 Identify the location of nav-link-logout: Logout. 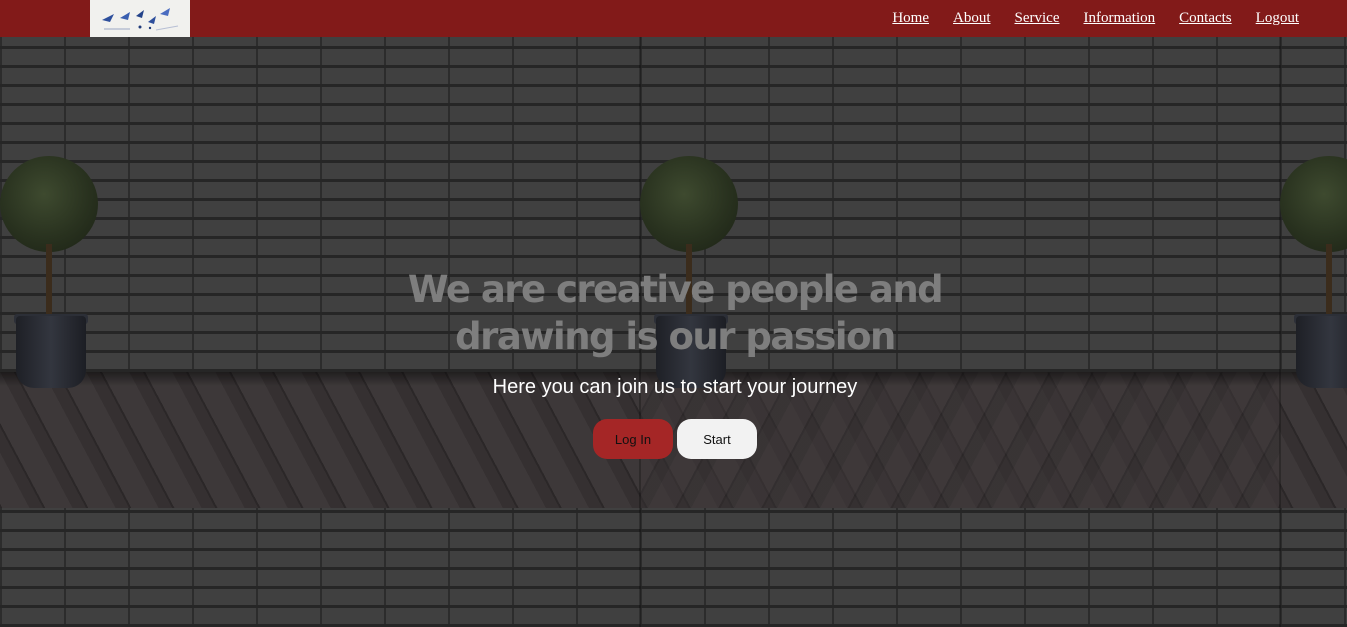
(1277, 18).